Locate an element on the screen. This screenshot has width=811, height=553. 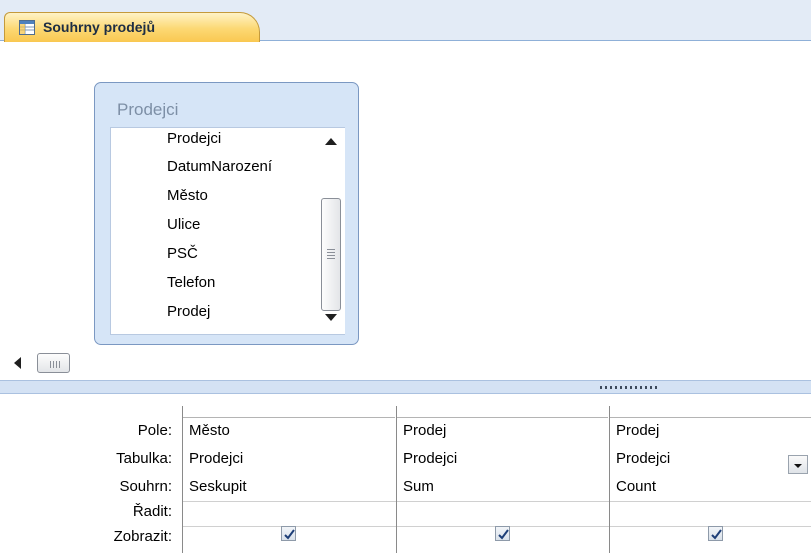
field-item: Město is located at coordinates (187, 195).